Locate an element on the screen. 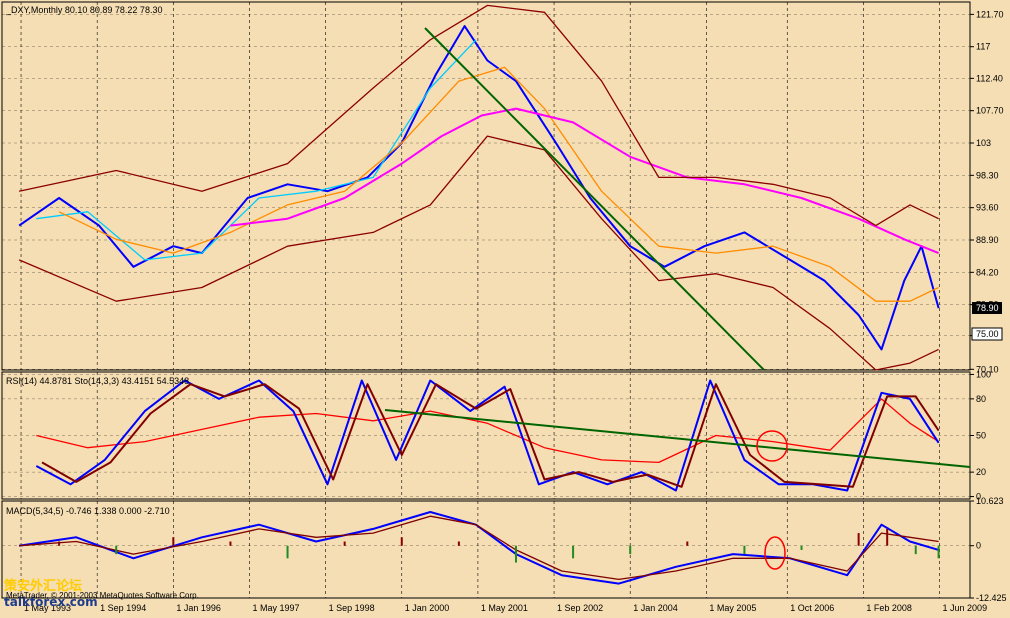 Image resolution: width=1010 pixels, height=618 pixels. y-tick-label: 20 is located at coordinates (981, 472).